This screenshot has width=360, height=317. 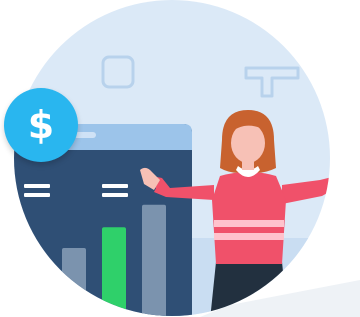 I want to click on dollar-icon: $, so click(x=41, y=125).